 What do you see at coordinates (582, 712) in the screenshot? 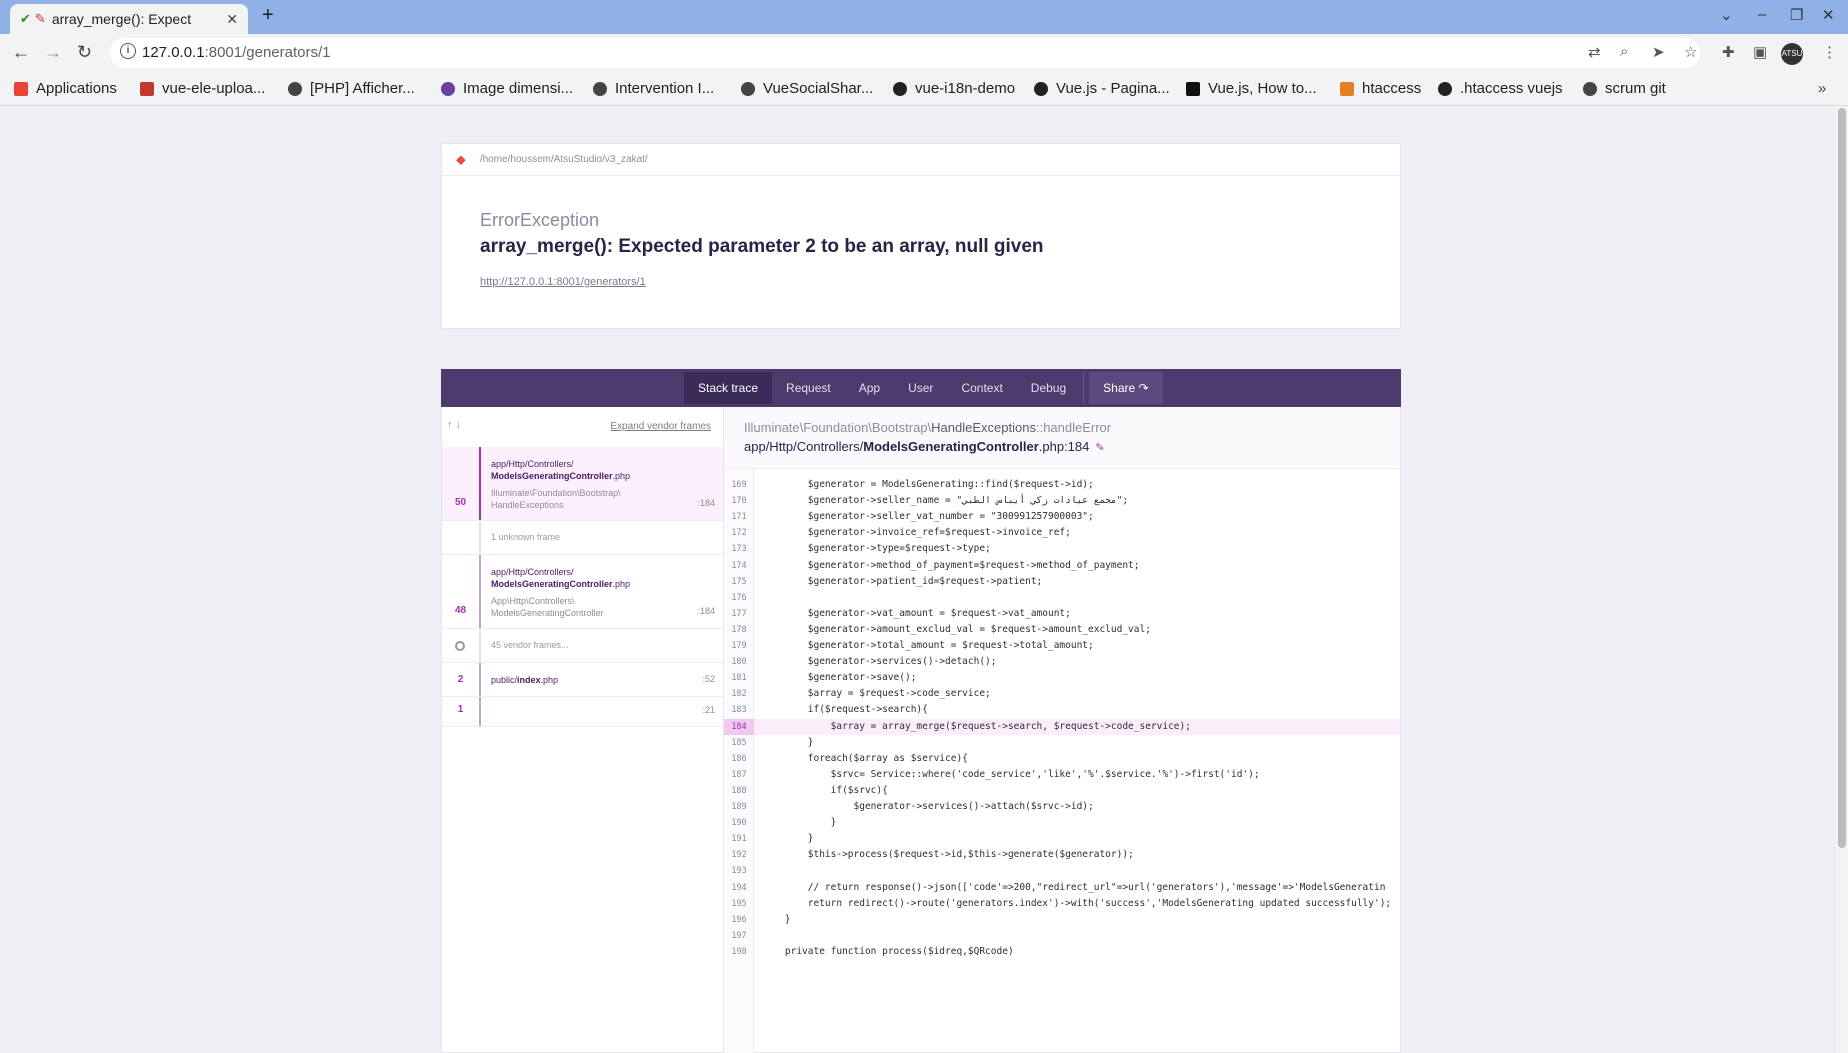
I see `stack-frame: 1 :21` at bounding box center [582, 712].